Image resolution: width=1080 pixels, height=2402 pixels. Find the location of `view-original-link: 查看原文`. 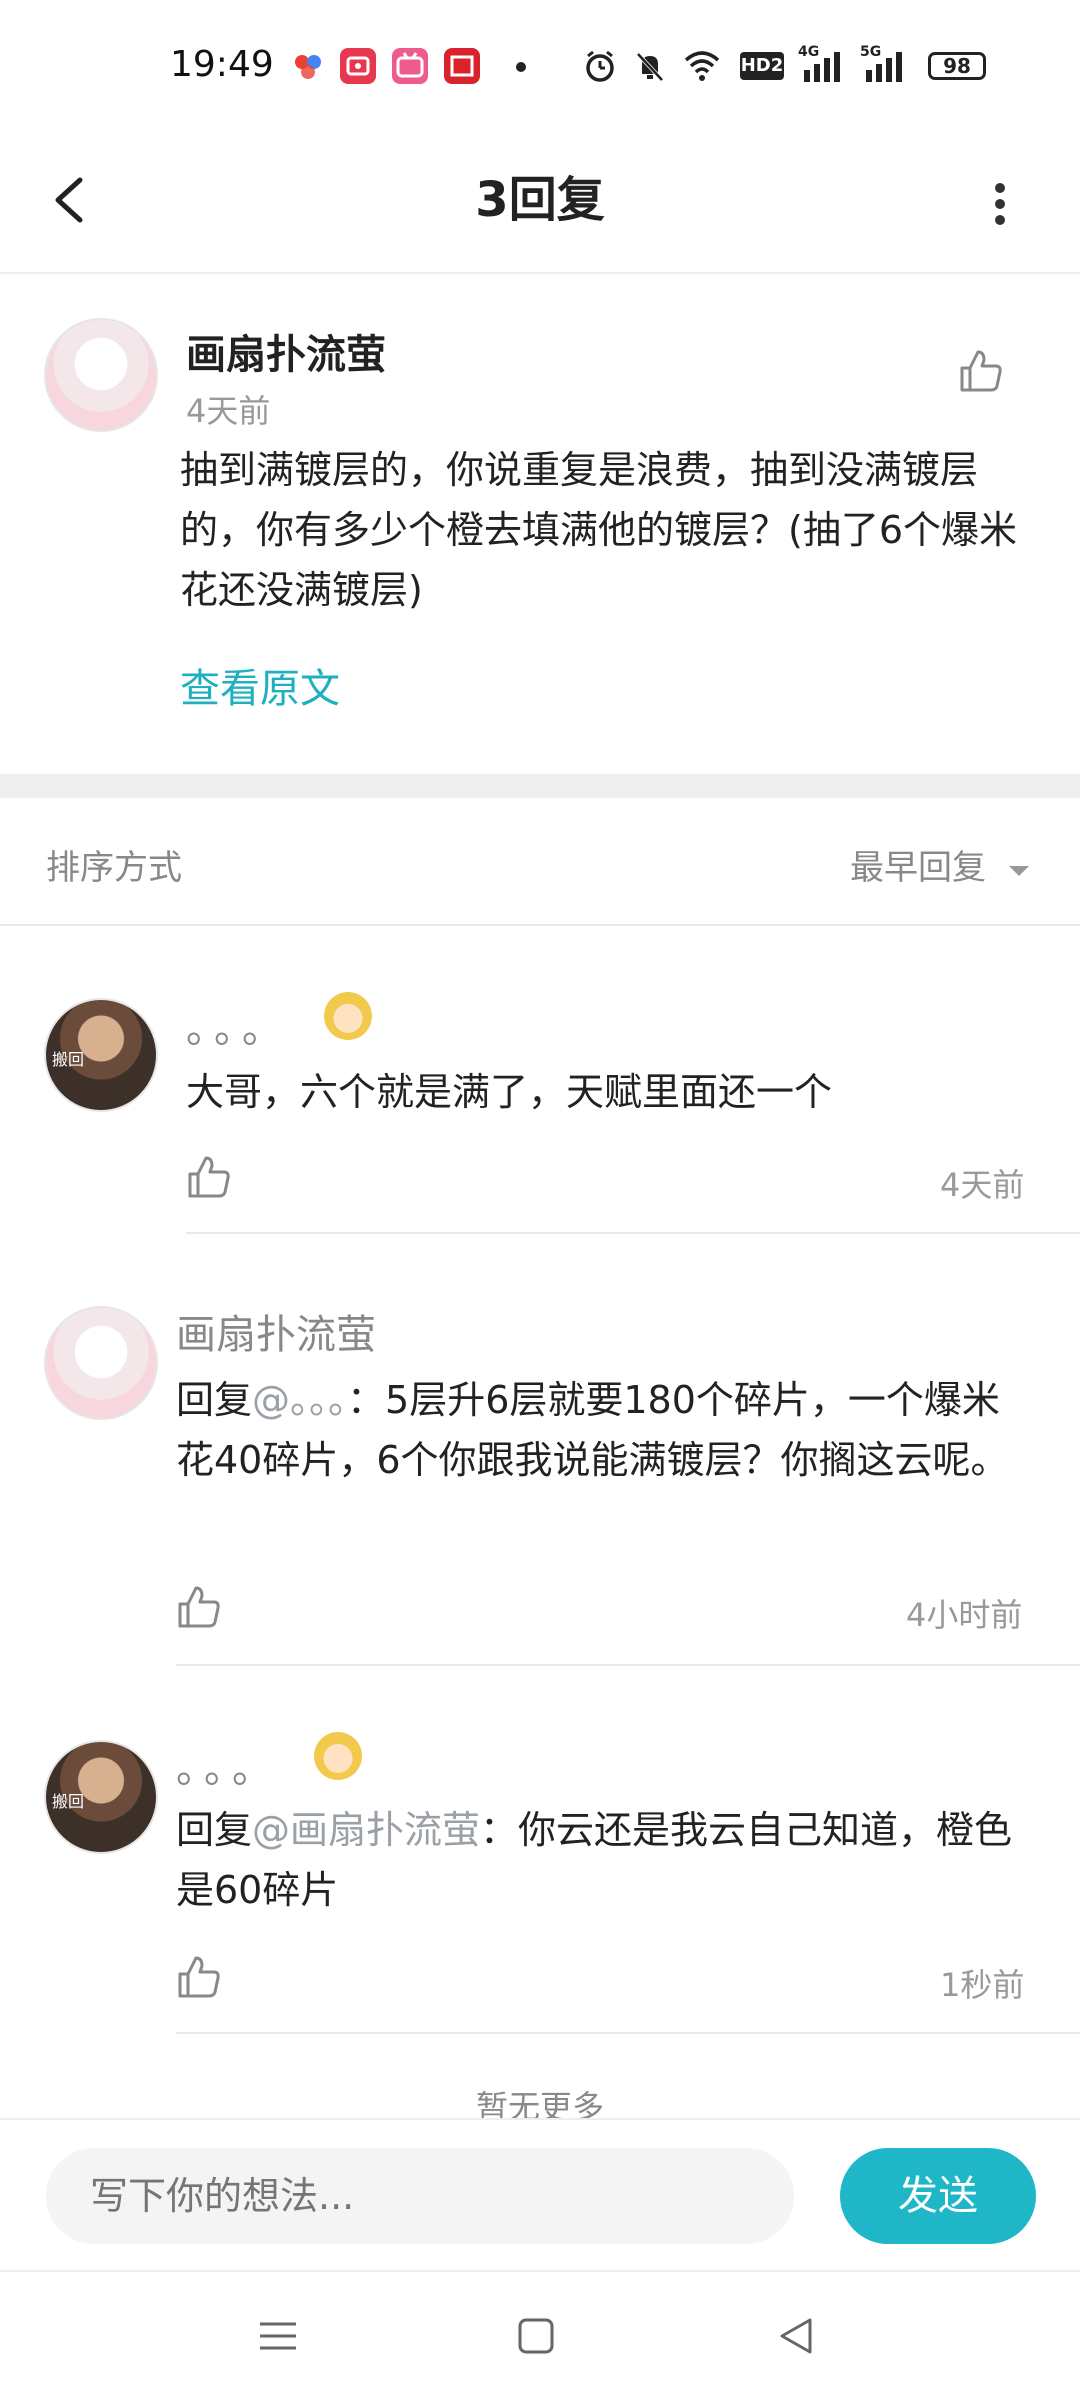

view-original-link: 查看原文 is located at coordinates (260, 685).